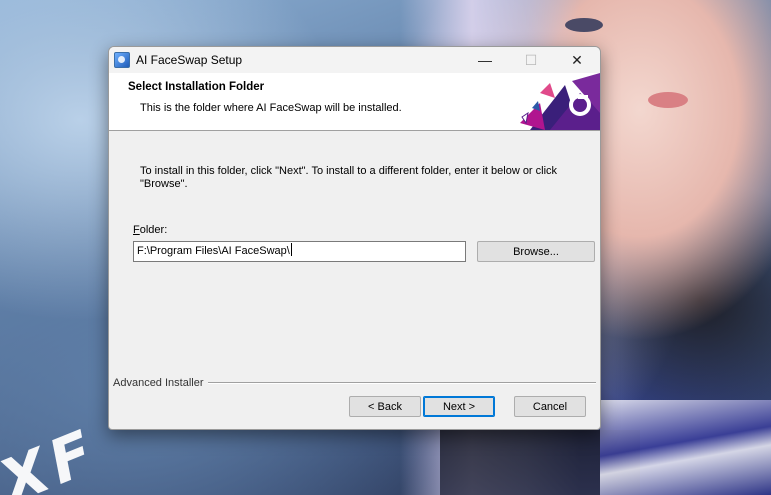 This screenshot has height=495, width=771. Describe the element at coordinates (560, 101) in the screenshot. I see `installer-logo-icon` at that location.